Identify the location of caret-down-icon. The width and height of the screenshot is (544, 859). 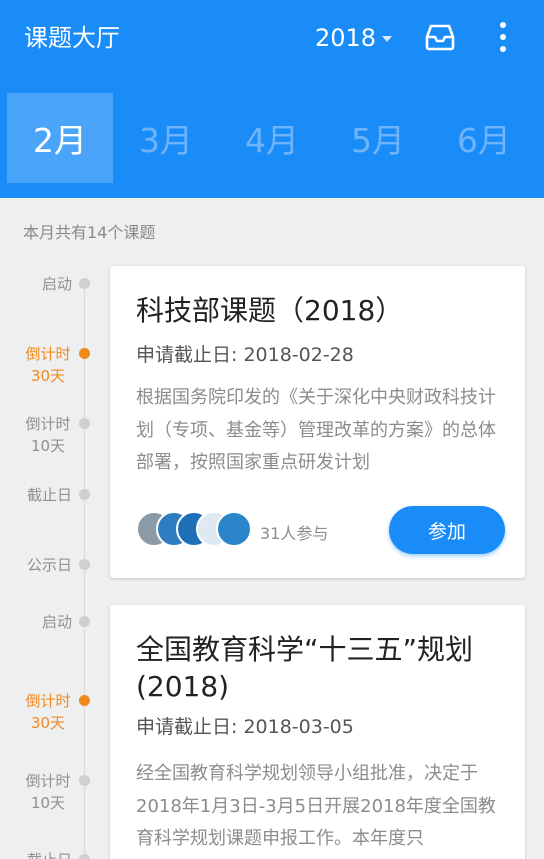
(387, 39).